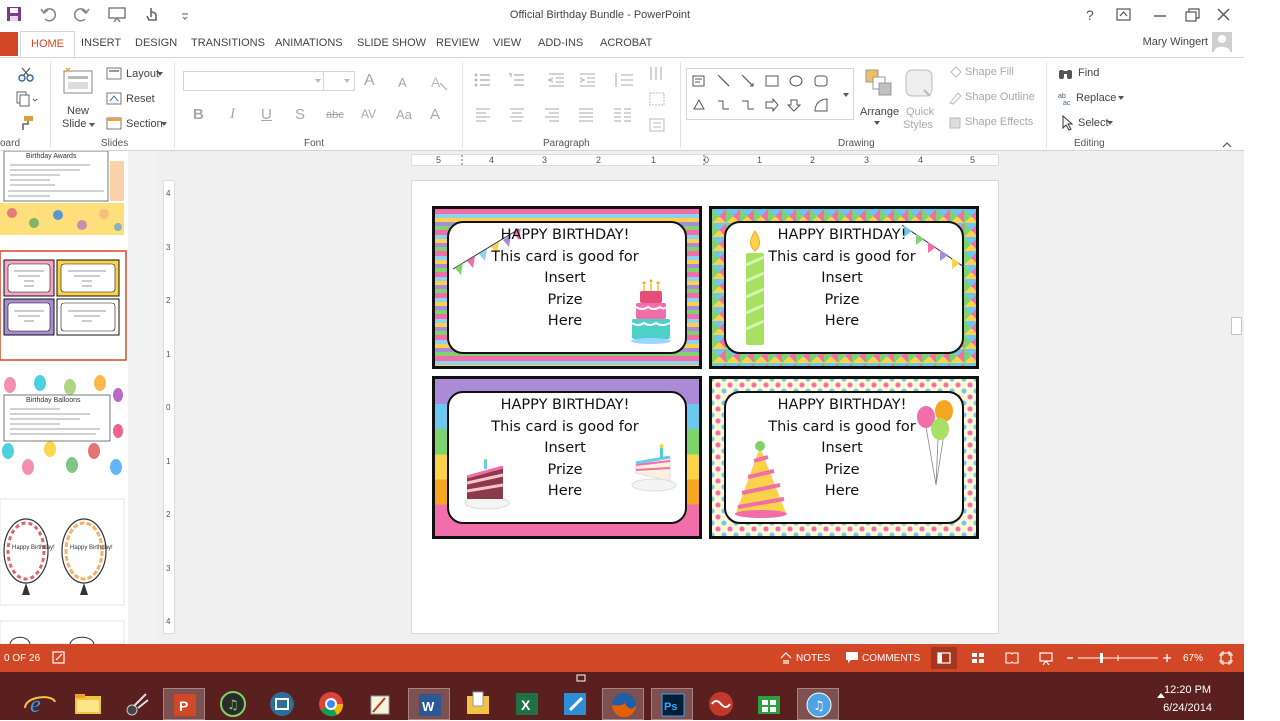 Image resolution: width=1280 pixels, height=721 pixels. Describe the element at coordinates (309, 43) in the screenshot. I see `tab-animations: ANIMATIONS` at that location.